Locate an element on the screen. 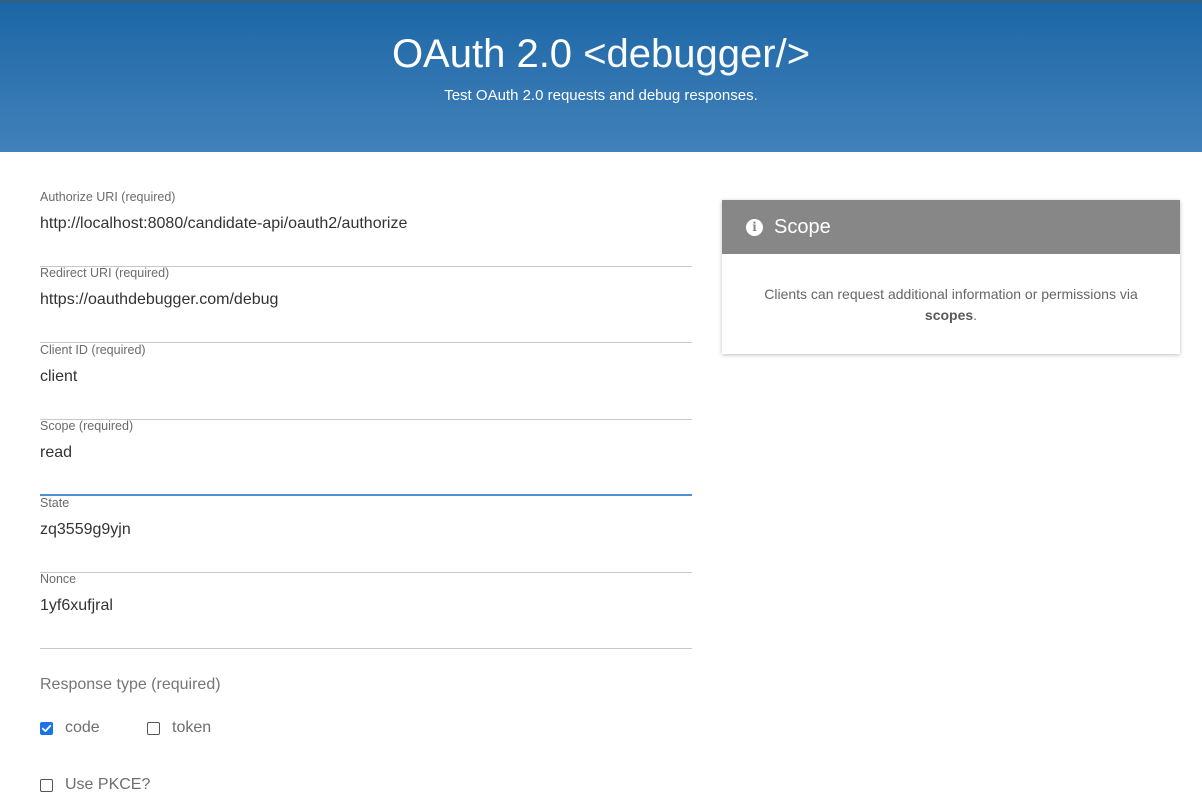 Image resolution: width=1202 pixels, height=810 pixels. authorize-uri-input is located at coordinates (360, 224).